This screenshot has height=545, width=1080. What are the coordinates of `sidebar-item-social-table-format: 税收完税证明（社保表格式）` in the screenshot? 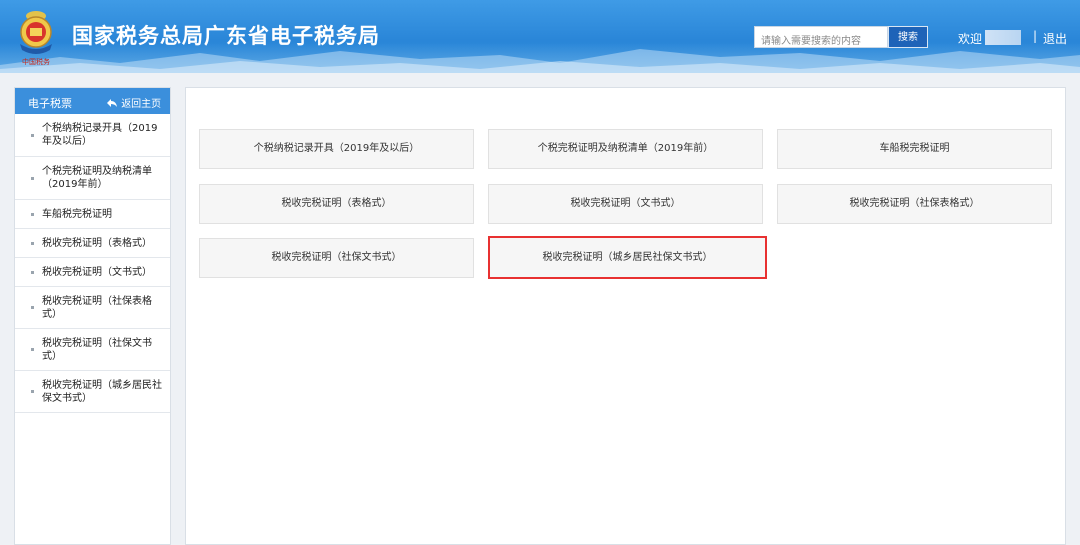 It's located at (92, 308).